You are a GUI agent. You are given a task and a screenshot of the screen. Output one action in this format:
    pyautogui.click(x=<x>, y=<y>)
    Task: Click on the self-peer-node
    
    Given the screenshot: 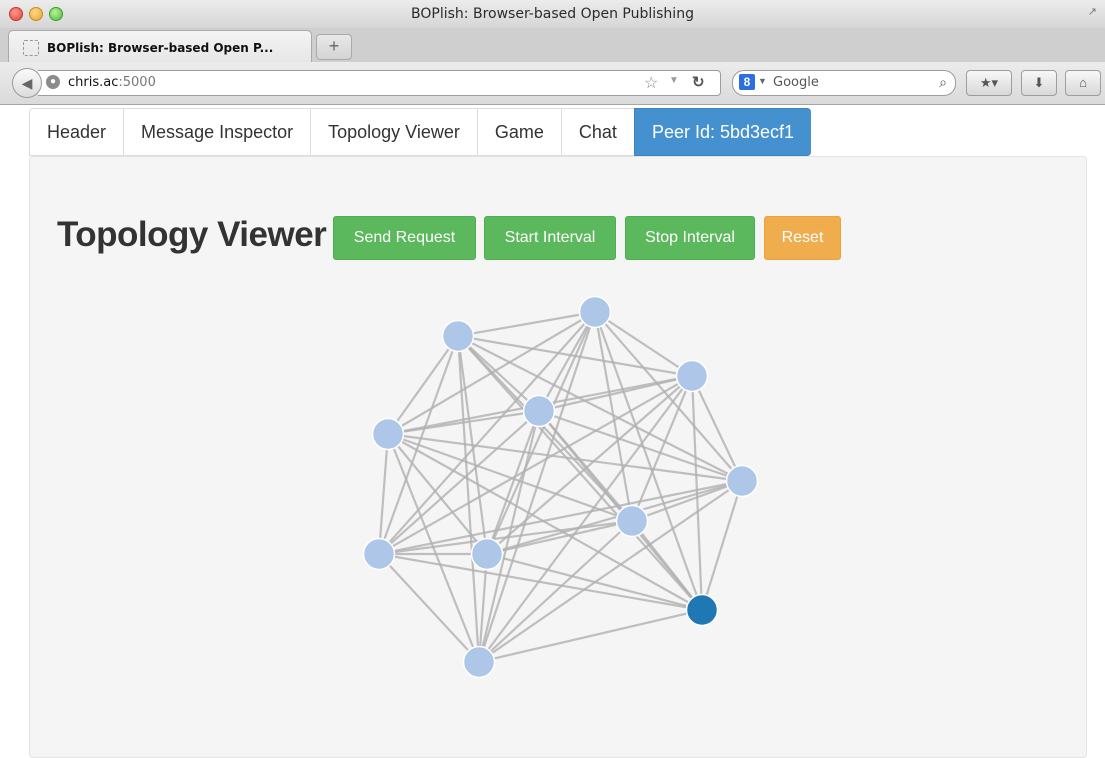 What is the action you would take?
    pyautogui.click(x=702, y=610)
    